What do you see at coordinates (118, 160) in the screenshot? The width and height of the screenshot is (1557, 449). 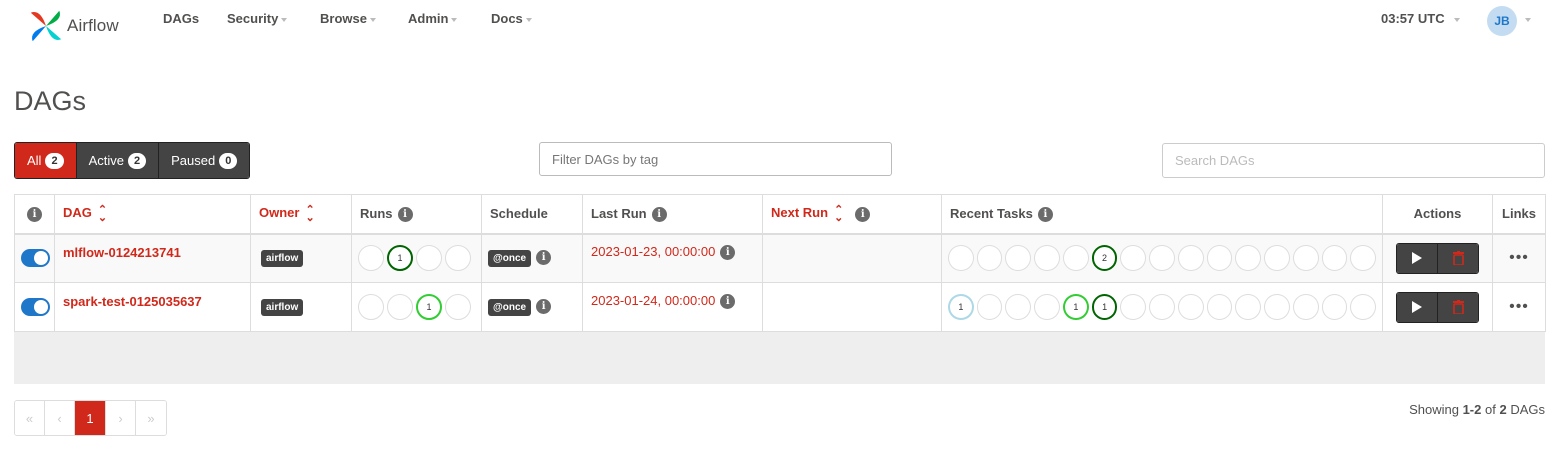 I see `filter-active-button: Active 2` at bounding box center [118, 160].